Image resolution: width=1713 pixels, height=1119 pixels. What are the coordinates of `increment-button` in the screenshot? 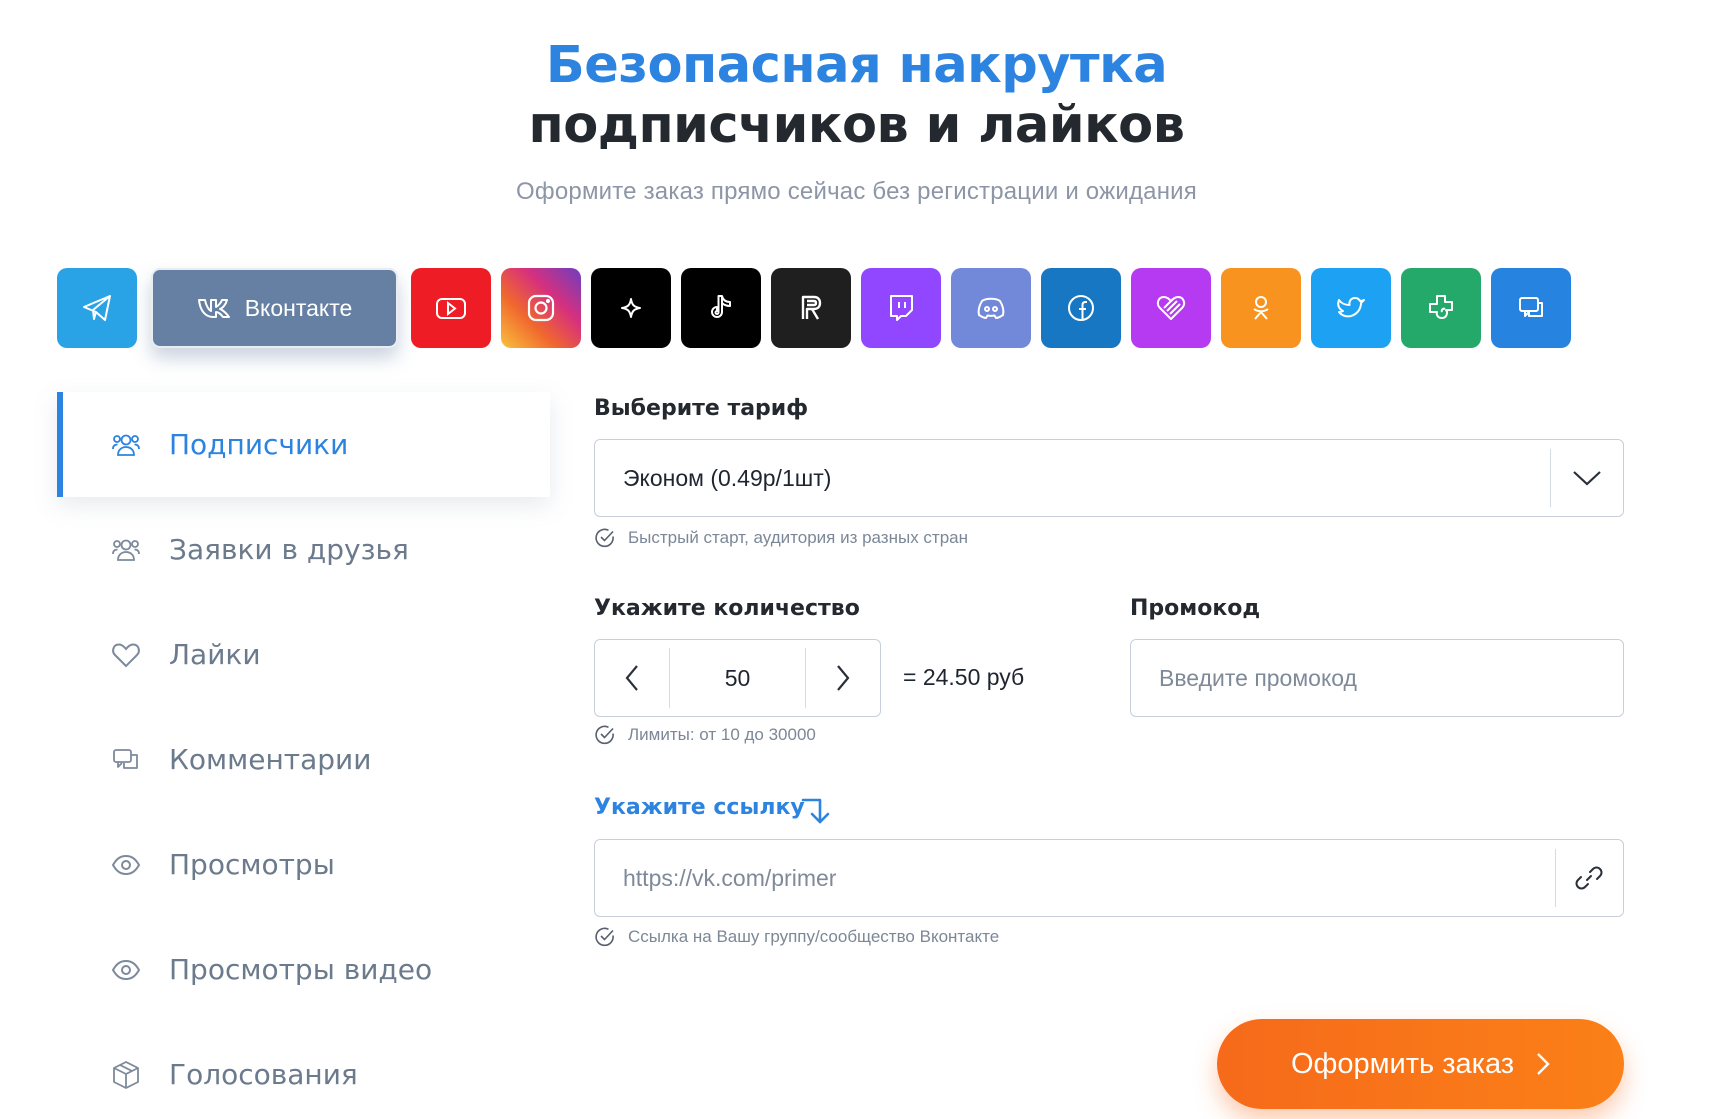 It's located at (843, 678).